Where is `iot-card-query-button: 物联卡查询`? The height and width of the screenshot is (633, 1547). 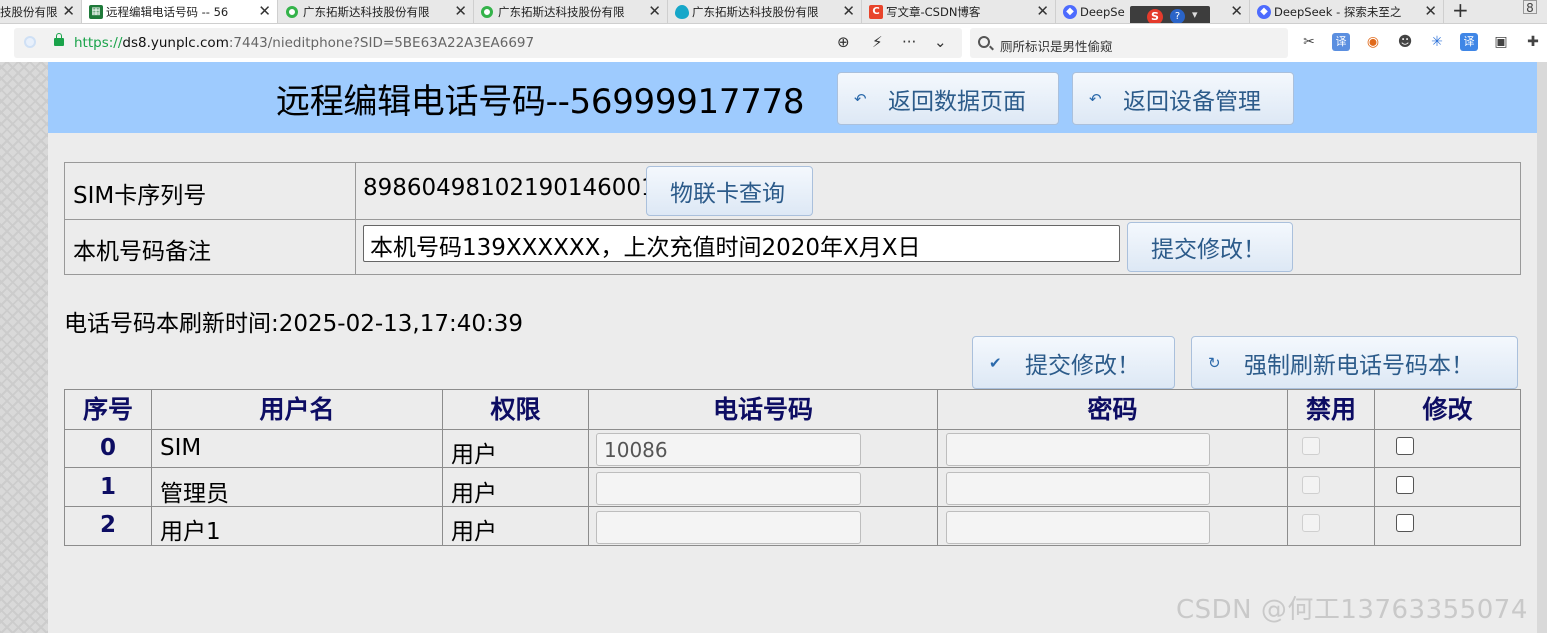
iot-card-query-button: 物联卡查询 is located at coordinates (729, 191).